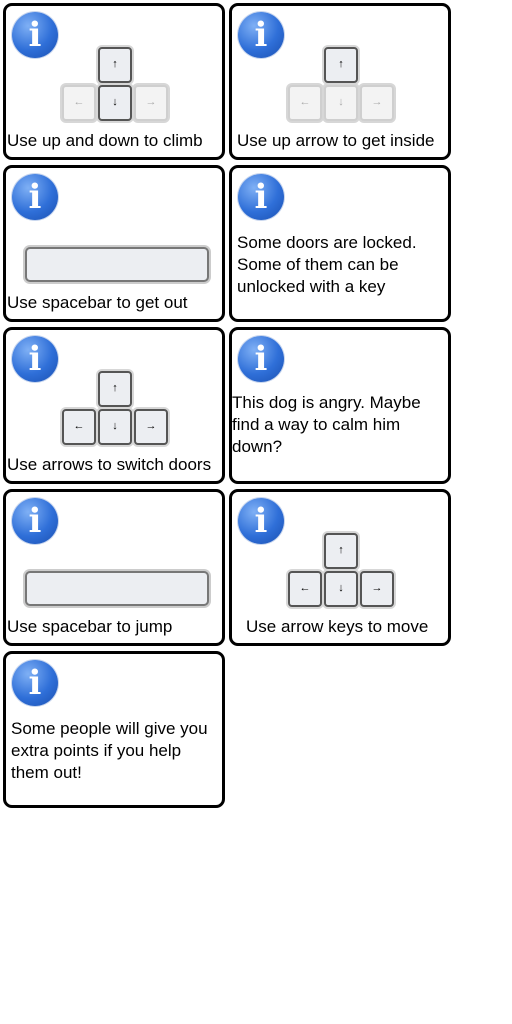 This screenshot has width=512, height=1024. I want to click on tip-card-get-inside: i ↑ ← ↓ → Use up arrow to get inside, so click(340, 81).